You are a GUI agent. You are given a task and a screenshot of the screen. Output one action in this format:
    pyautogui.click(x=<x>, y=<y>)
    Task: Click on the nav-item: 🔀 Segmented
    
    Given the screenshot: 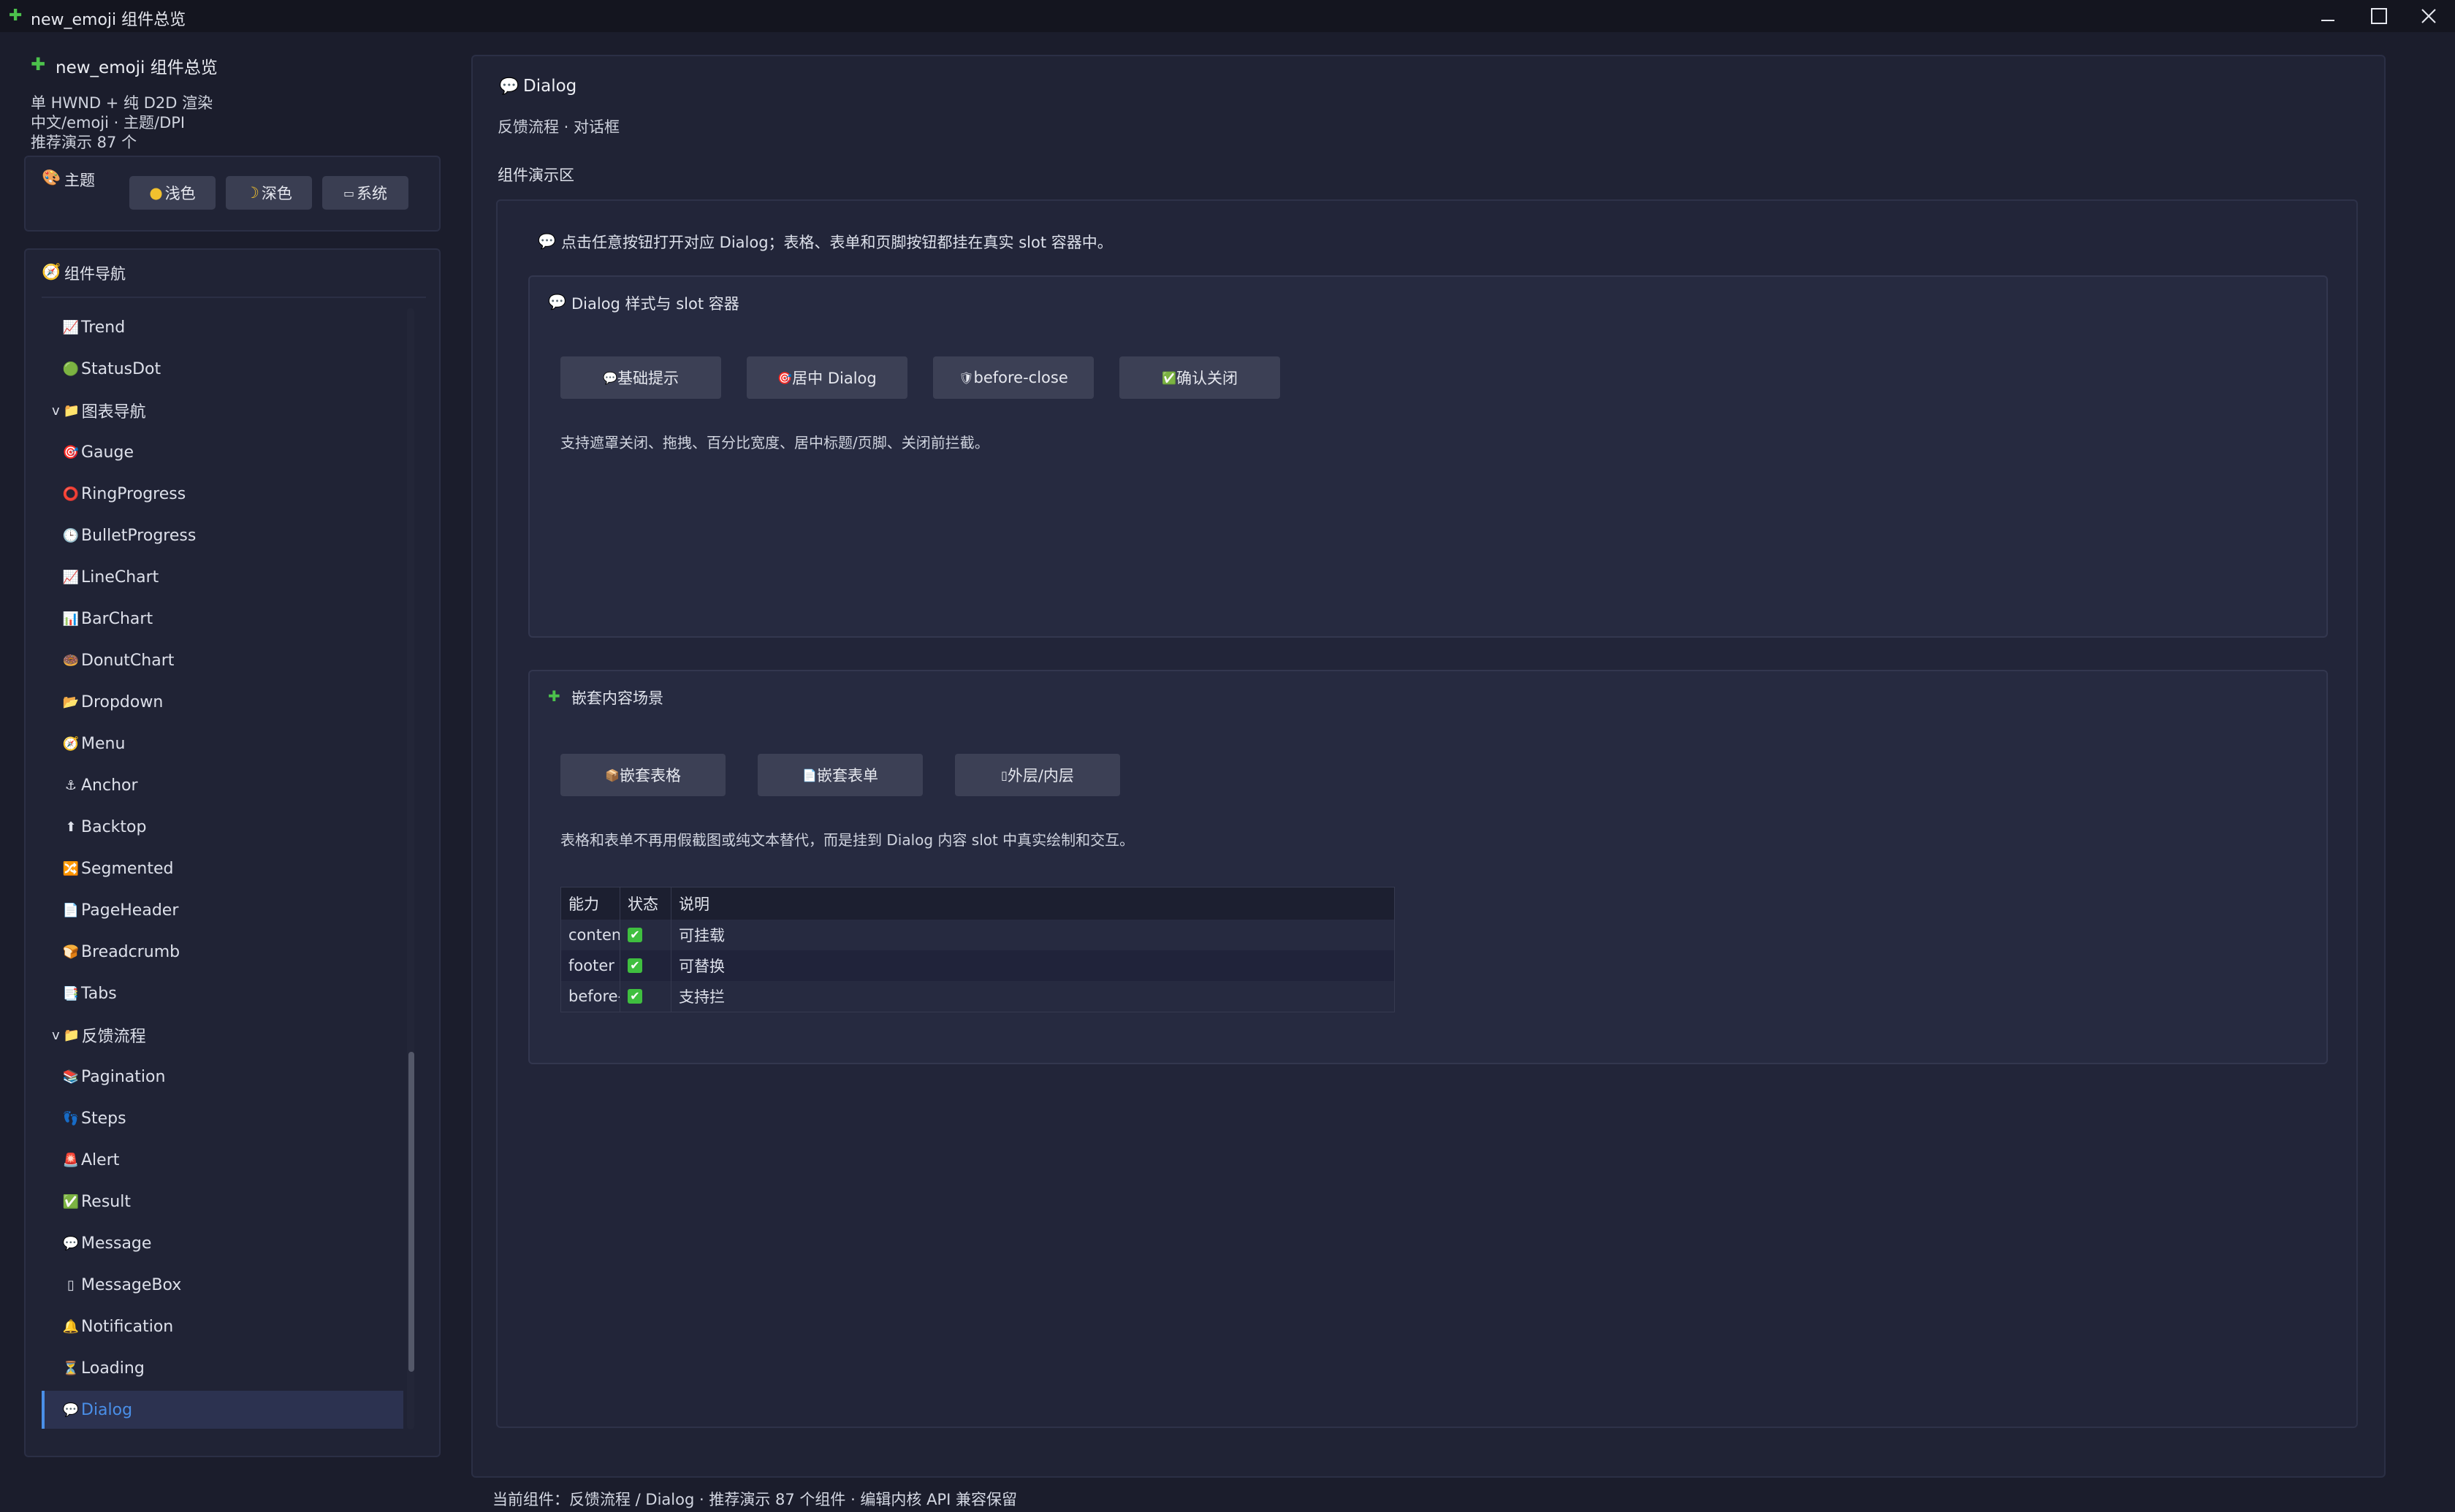 What is the action you would take?
    pyautogui.click(x=222, y=868)
    